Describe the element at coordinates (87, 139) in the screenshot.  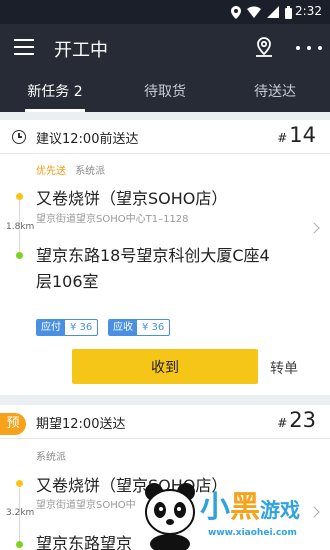
I see `delivery-deadline: 建议12:00前送达` at that location.